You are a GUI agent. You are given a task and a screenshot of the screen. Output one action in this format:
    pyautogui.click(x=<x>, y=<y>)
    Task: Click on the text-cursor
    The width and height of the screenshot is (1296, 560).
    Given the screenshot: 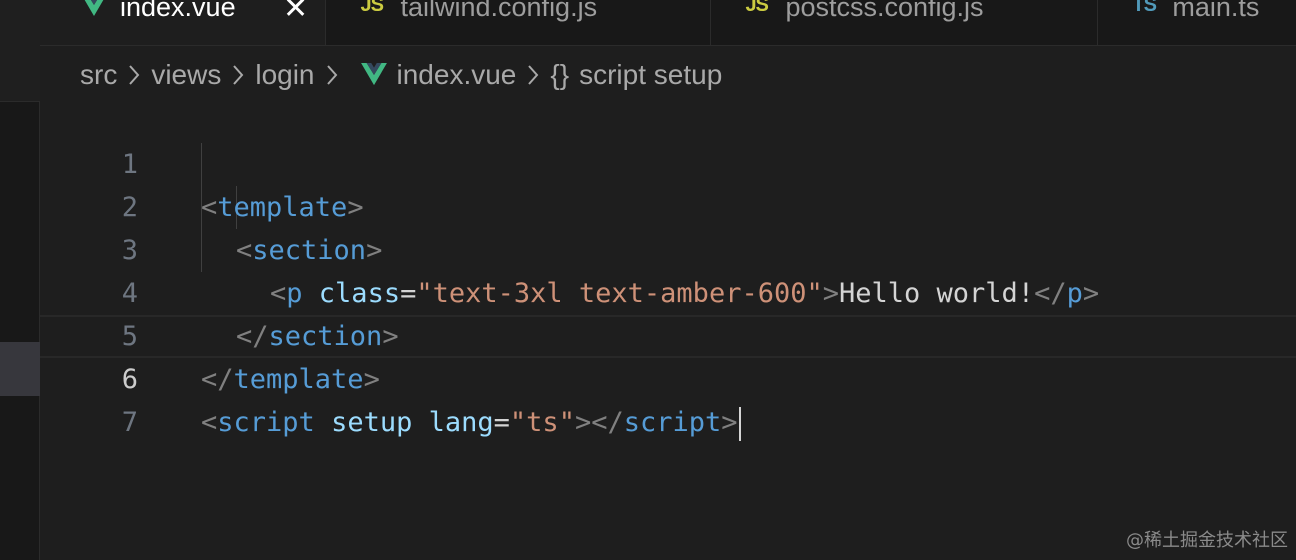 What is the action you would take?
    pyautogui.click(x=739, y=423)
    